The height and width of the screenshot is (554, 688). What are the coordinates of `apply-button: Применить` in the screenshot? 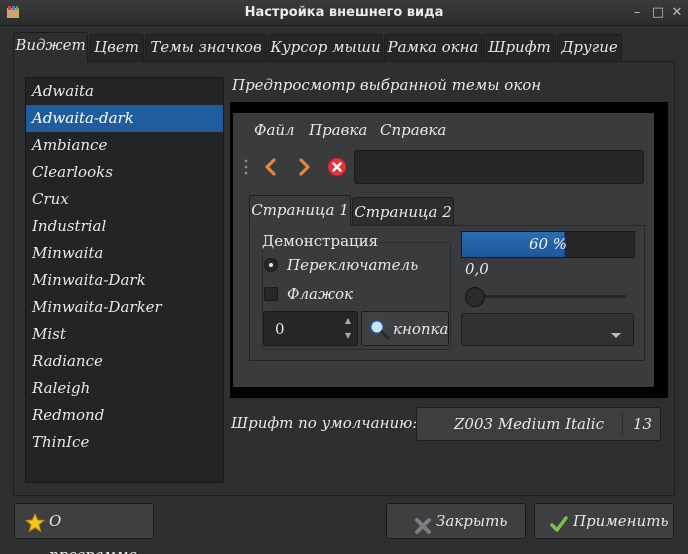 It's located at (604, 521).